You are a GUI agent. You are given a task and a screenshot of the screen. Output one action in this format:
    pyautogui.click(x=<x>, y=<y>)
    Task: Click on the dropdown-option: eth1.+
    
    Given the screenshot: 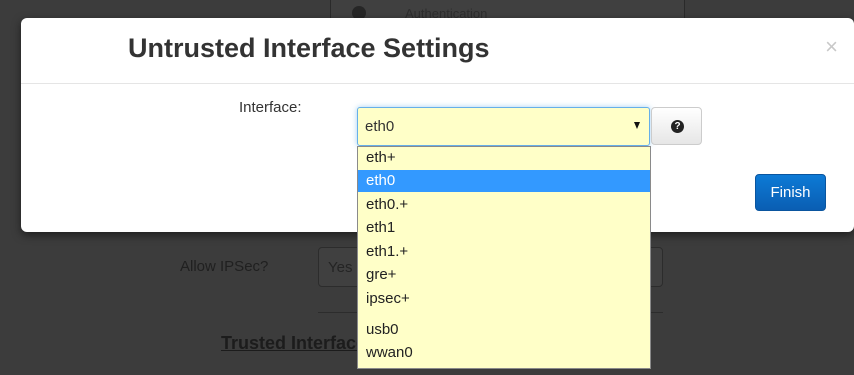 What is the action you would take?
    pyautogui.click(x=504, y=252)
    